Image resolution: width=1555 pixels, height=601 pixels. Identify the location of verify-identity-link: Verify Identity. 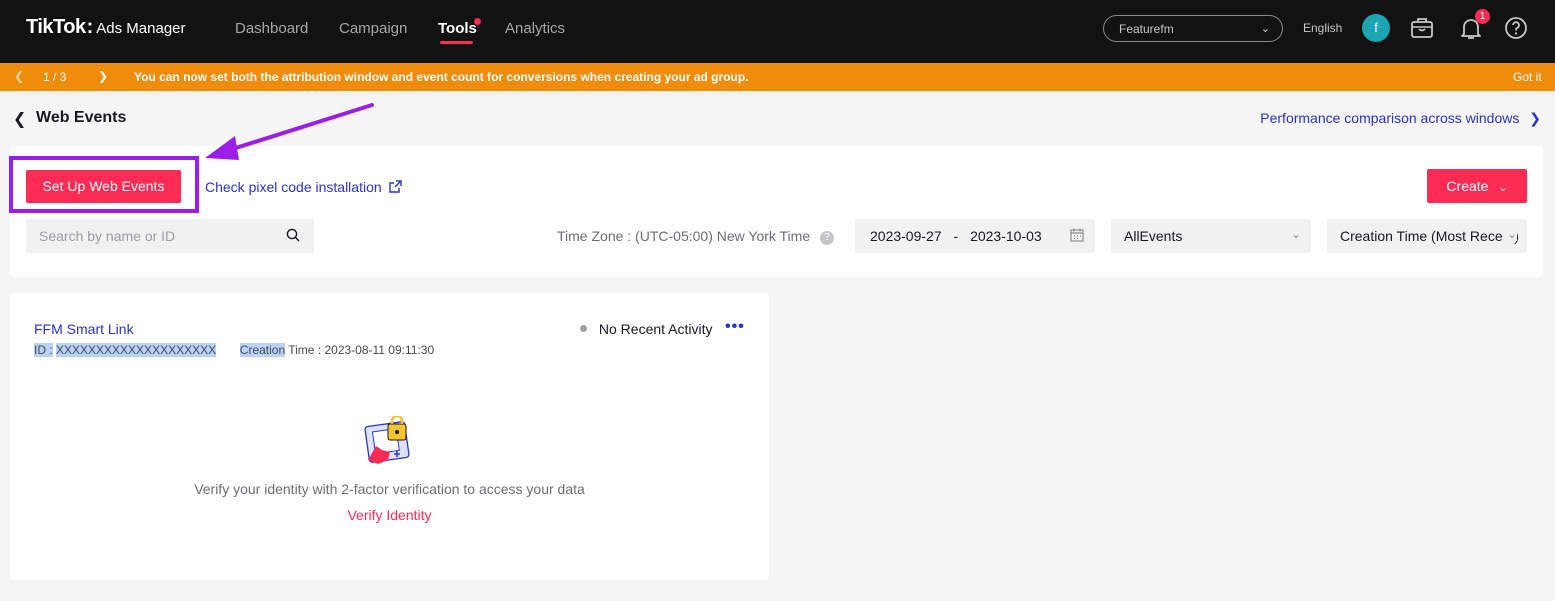
(389, 515).